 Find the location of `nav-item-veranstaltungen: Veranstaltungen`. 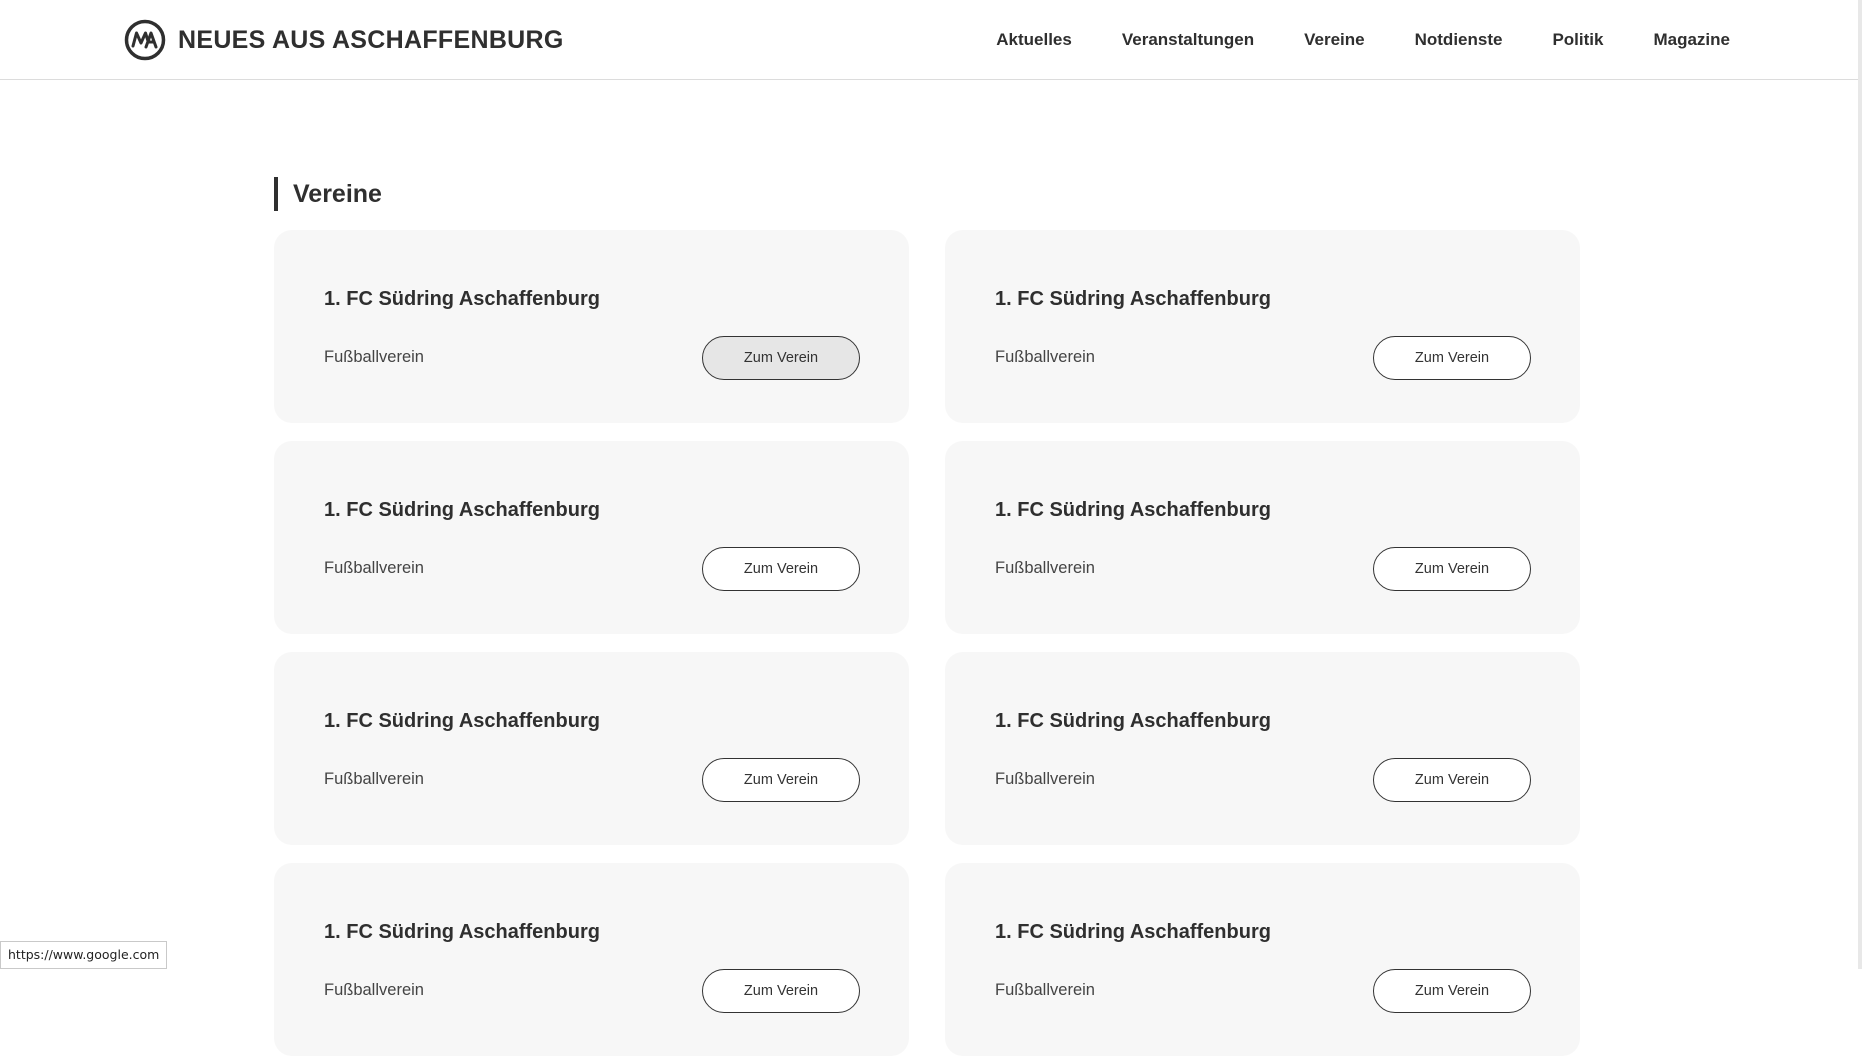

nav-item-veranstaltungen: Veranstaltungen is located at coordinates (1188, 40).